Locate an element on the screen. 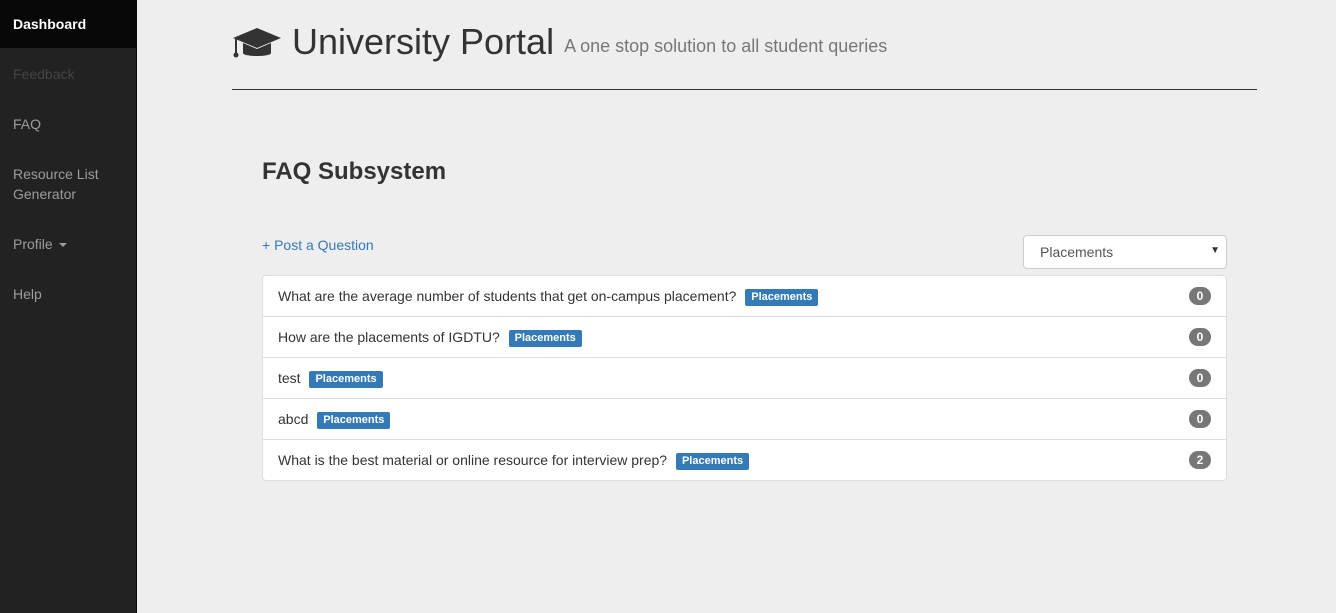  sidebar-item-label: Dashboard is located at coordinates (50, 24).